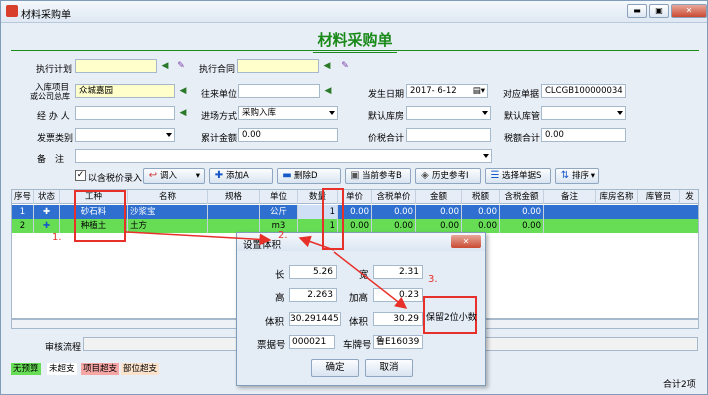 The height and width of the screenshot is (395, 708). What do you see at coordinates (386, 139) in the screenshot?
I see `pricetax-label: 价税合计` at bounding box center [386, 139].